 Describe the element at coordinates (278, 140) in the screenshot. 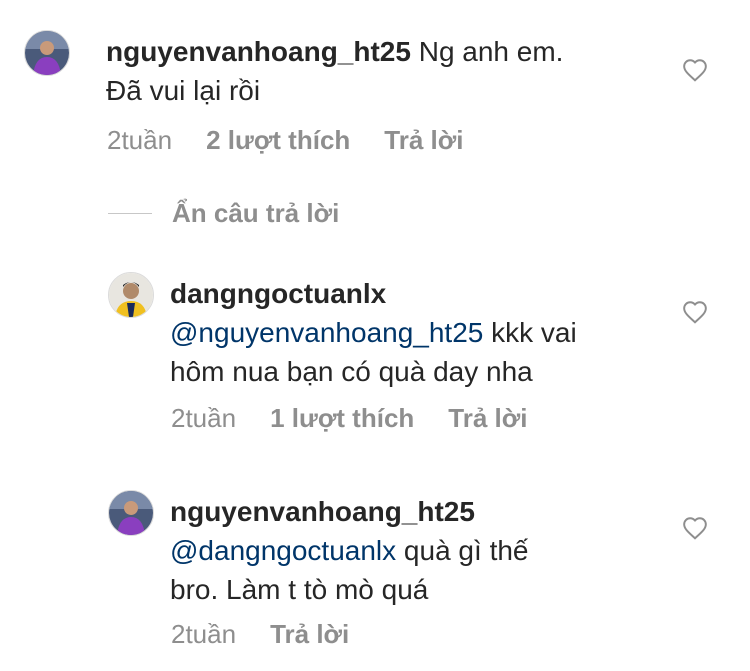

I see `comment-likes: 2 lượt thích` at that location.